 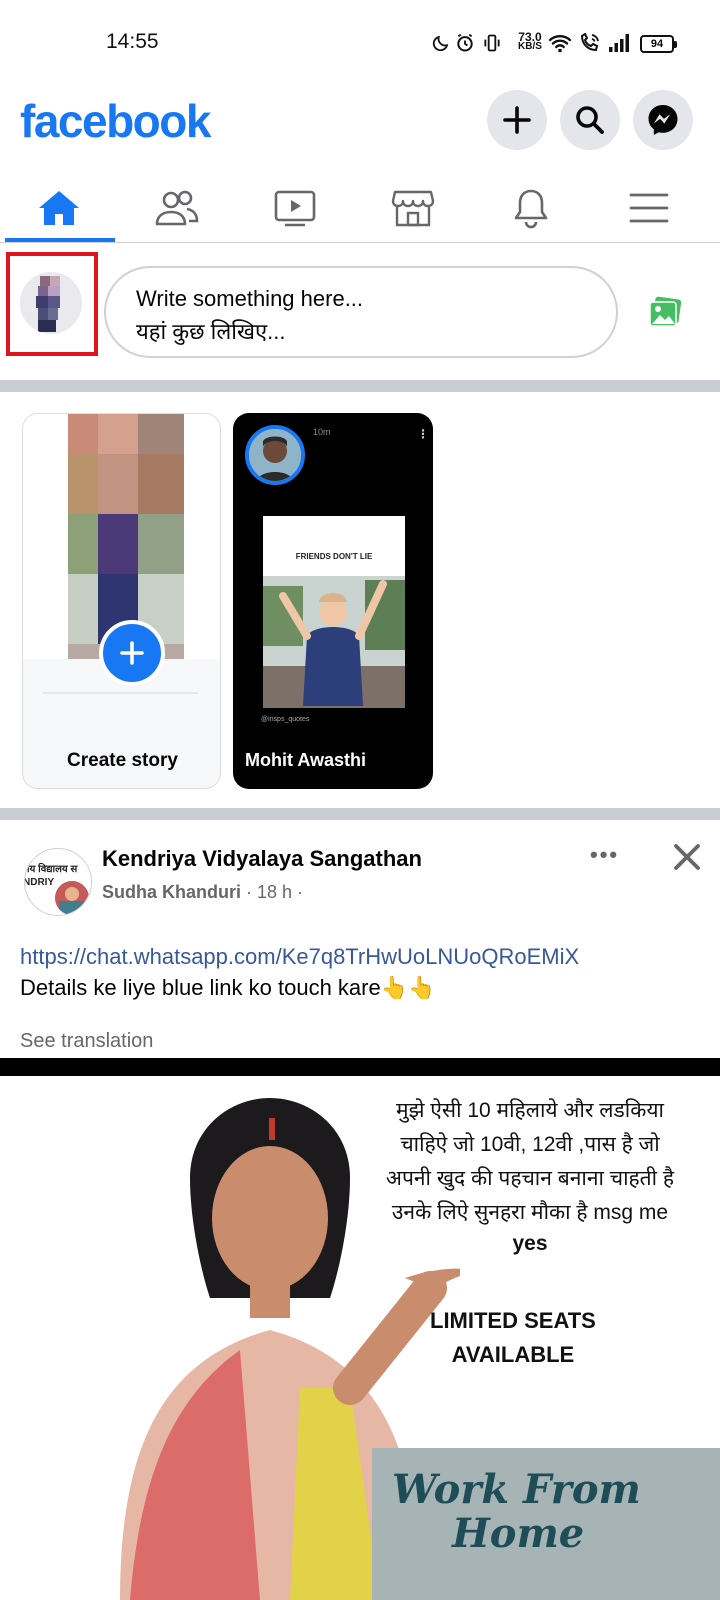 I want to click on call-icon, so click(x=590, y=43).